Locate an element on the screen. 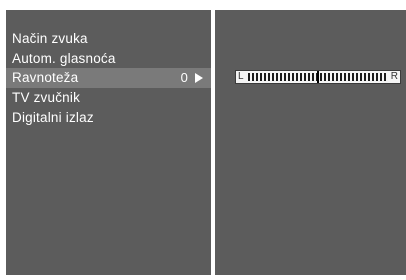 The width and height of the screenshot is (406, 280). balance-slider: L R is located at coordinates (318, 77).